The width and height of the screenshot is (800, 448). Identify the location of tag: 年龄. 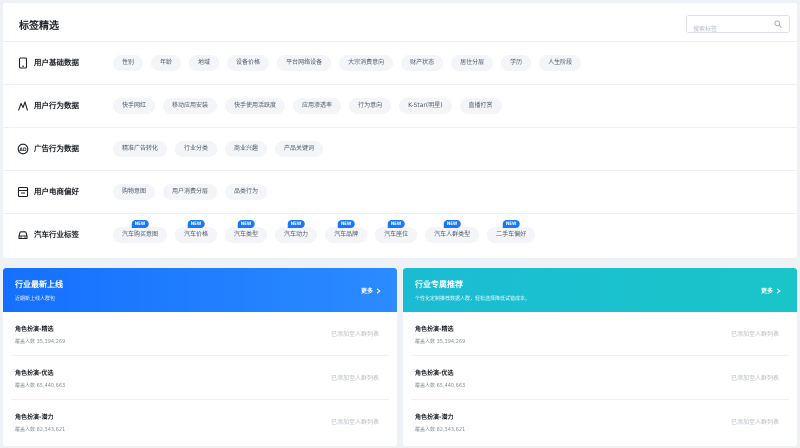
(166, 62).